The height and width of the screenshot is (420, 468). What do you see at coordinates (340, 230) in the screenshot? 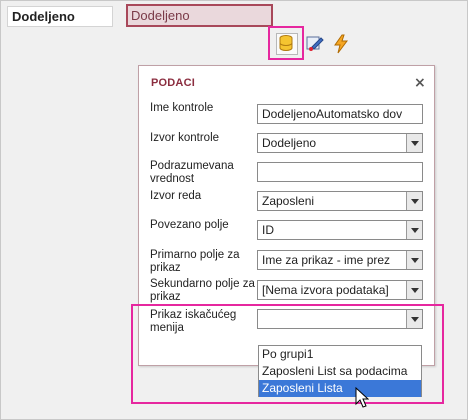
I see `bound-field-select: ID` at bounding box center [340, 230].